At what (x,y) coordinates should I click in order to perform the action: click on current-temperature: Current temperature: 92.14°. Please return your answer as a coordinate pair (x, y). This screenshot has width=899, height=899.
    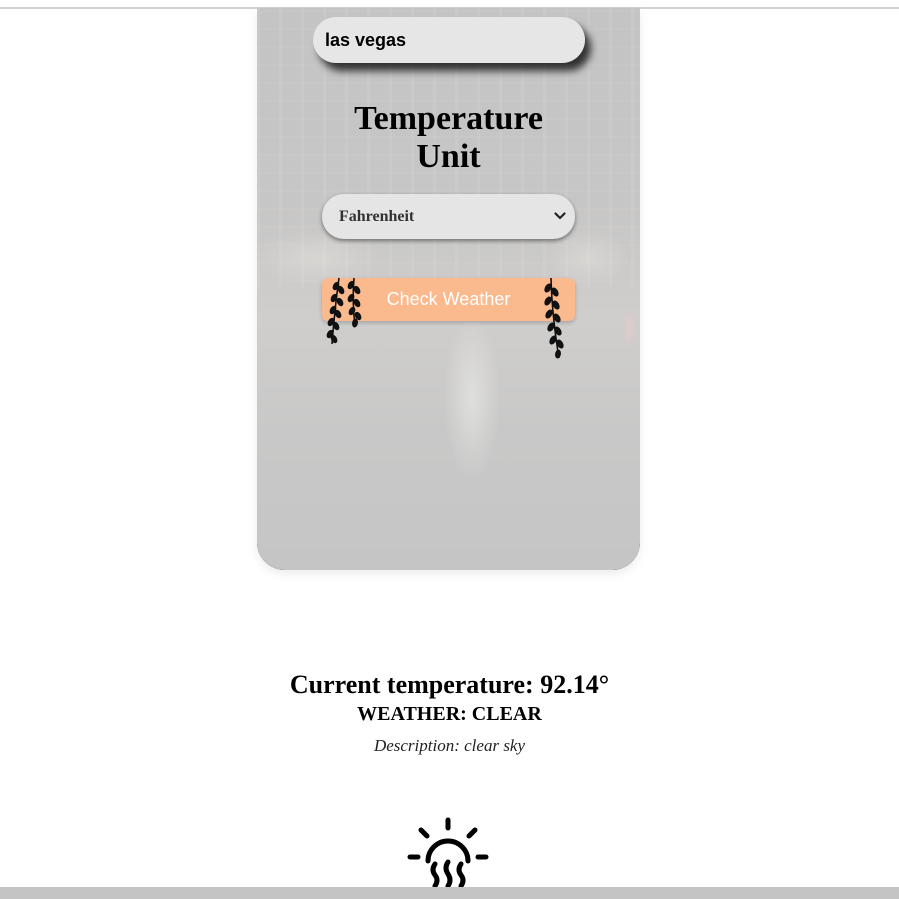
    Looking at the image, I should click on (449, 684).